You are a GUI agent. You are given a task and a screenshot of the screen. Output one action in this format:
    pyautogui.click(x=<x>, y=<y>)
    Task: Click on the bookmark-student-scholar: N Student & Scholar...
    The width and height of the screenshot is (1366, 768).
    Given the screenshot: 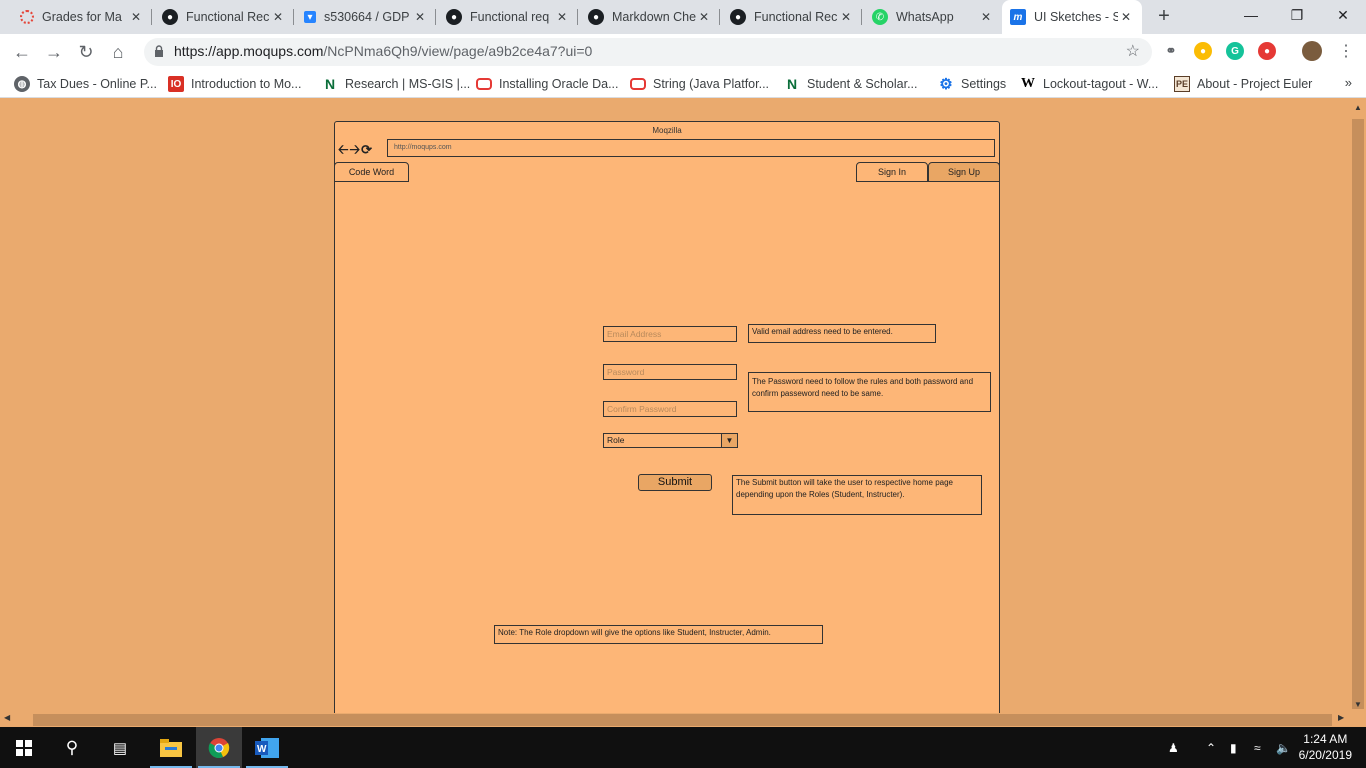 What is the action you would take?
    pyautogui.click(x=851, y=84)
    